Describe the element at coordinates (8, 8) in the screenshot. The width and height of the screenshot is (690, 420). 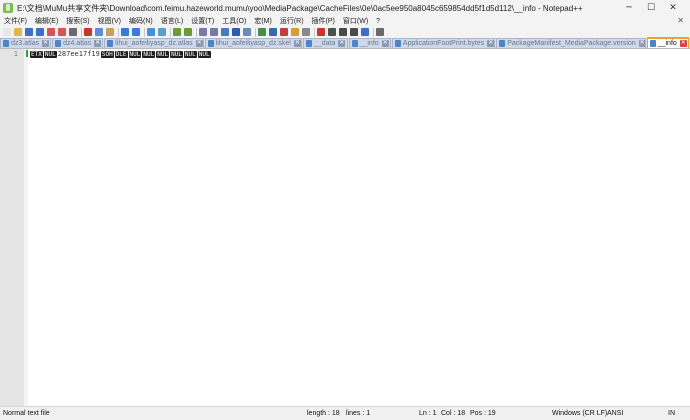
I see `notepad-plus-plus-icon` at that location.